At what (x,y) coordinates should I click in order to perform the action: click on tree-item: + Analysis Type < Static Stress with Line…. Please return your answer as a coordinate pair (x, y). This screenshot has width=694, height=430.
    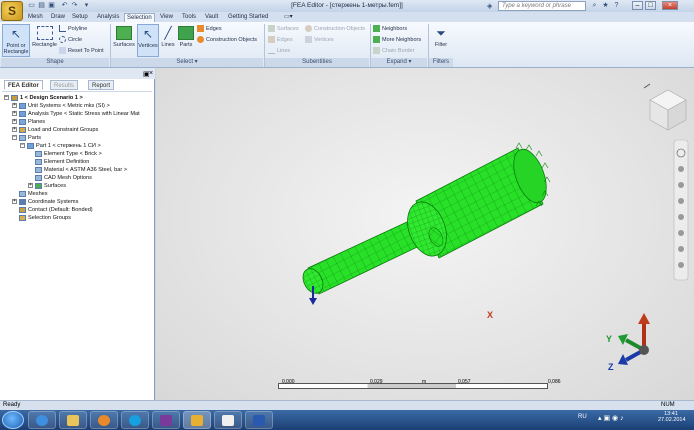
    Looking at the image, I should click on (79, 114).